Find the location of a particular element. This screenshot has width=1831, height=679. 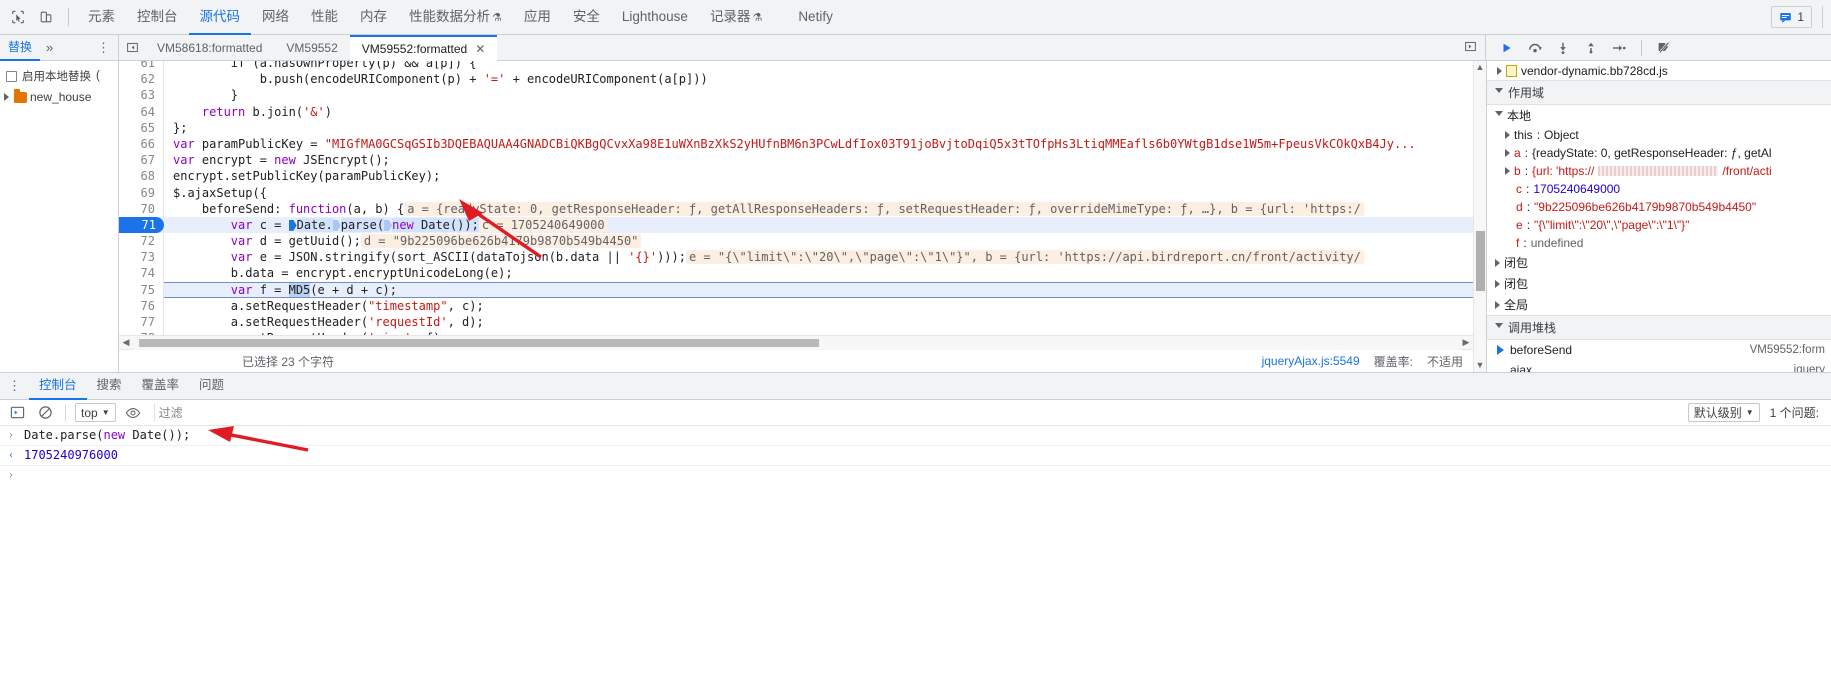

tab-label: 网络 is located at coordinates (275, 16).